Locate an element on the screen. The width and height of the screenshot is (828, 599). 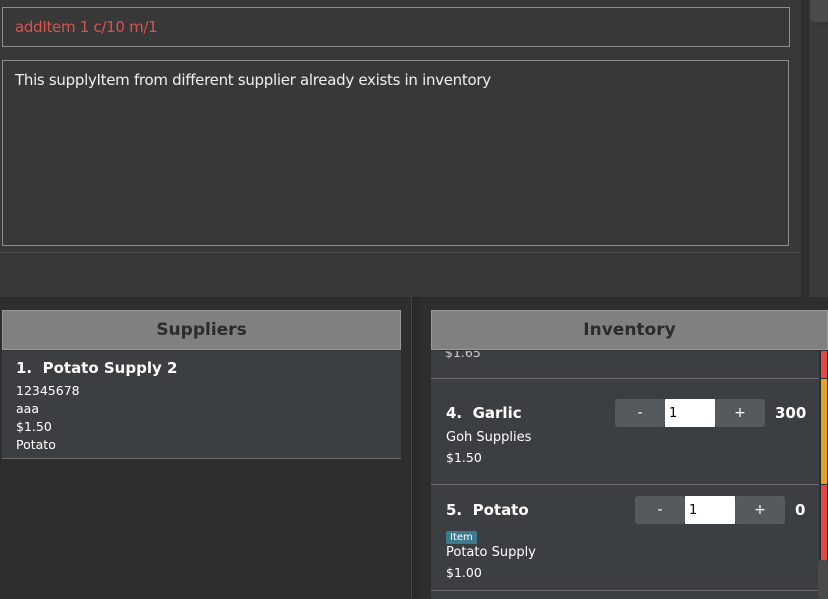
item-name: 4. Garlic is located at coordinates (484, 413).